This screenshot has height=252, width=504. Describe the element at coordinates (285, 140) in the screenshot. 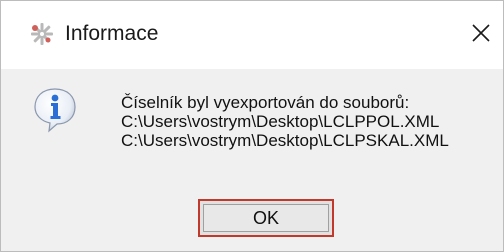

I see `message-line: C:\Users\vostrym\Desktop\LCLPSKAL.XML` at that location.